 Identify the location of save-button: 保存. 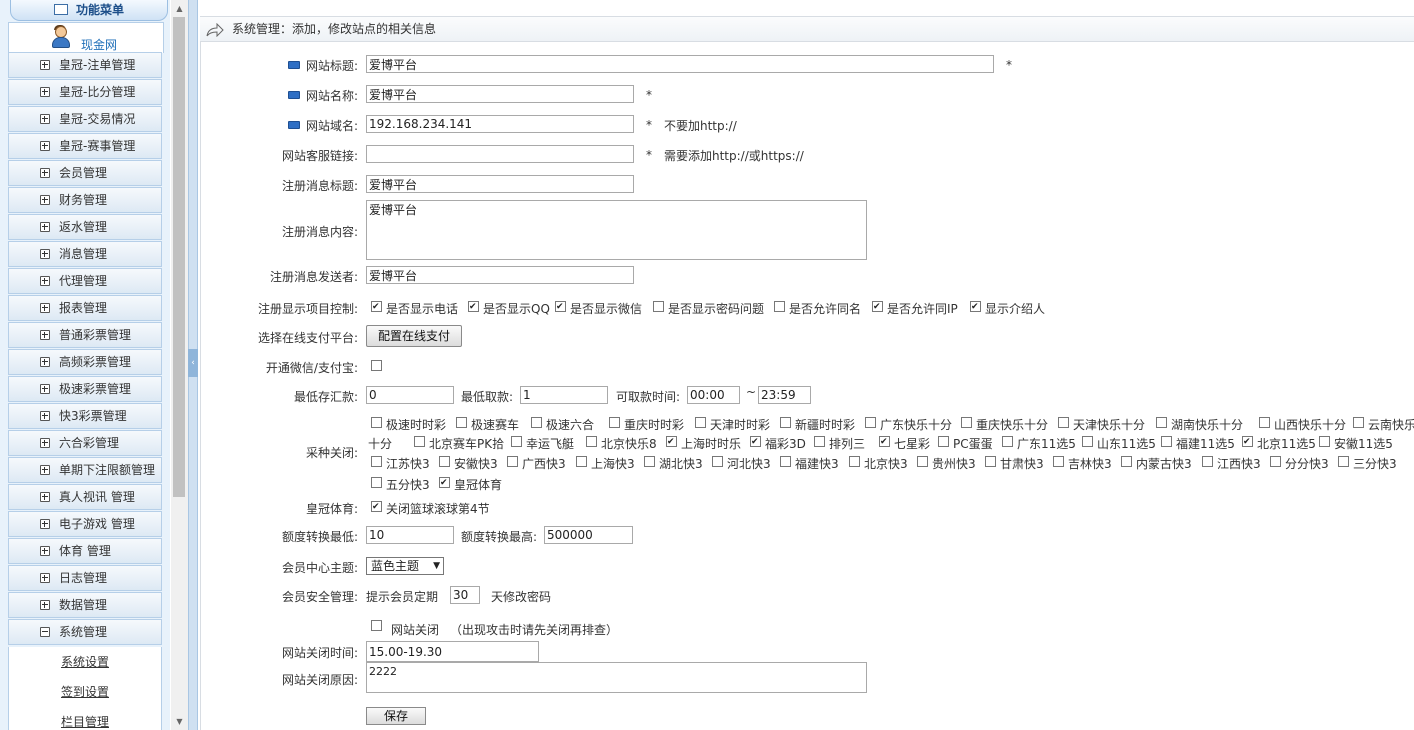
(396, 716).